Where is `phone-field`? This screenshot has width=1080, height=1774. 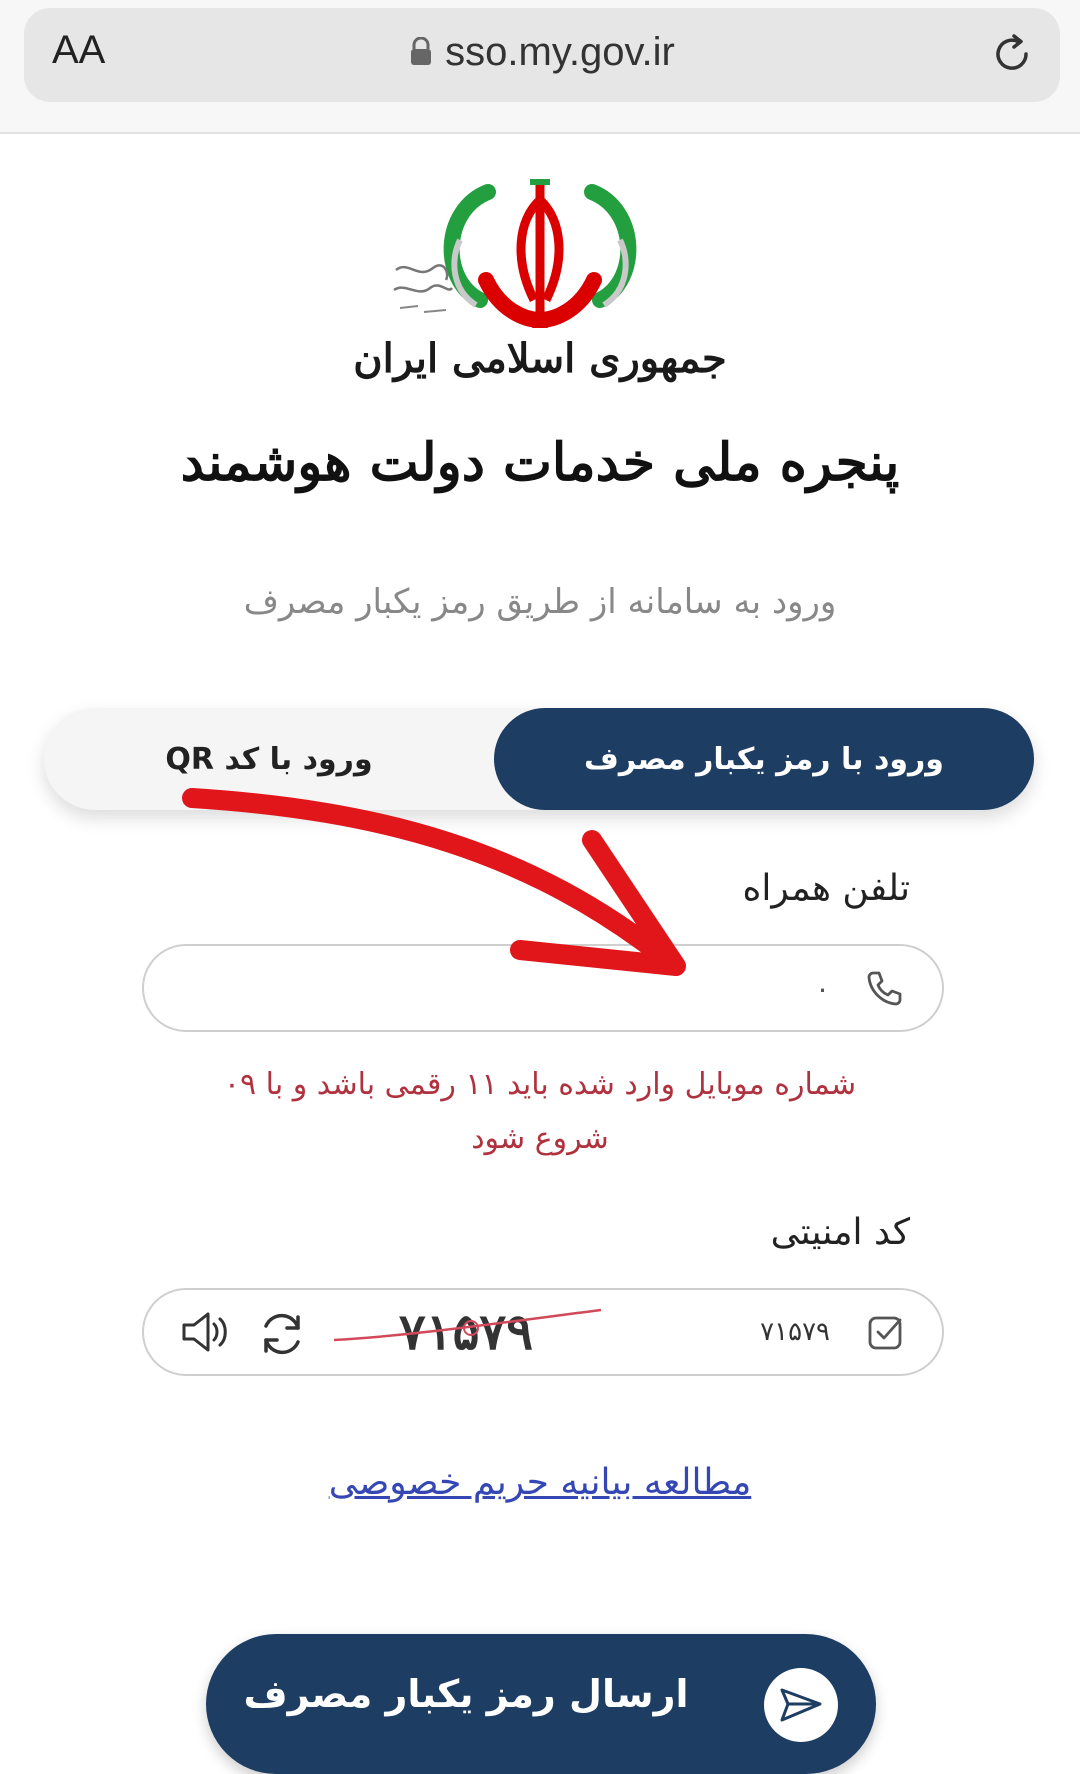
phone-field is located at coordinates (543, 988).